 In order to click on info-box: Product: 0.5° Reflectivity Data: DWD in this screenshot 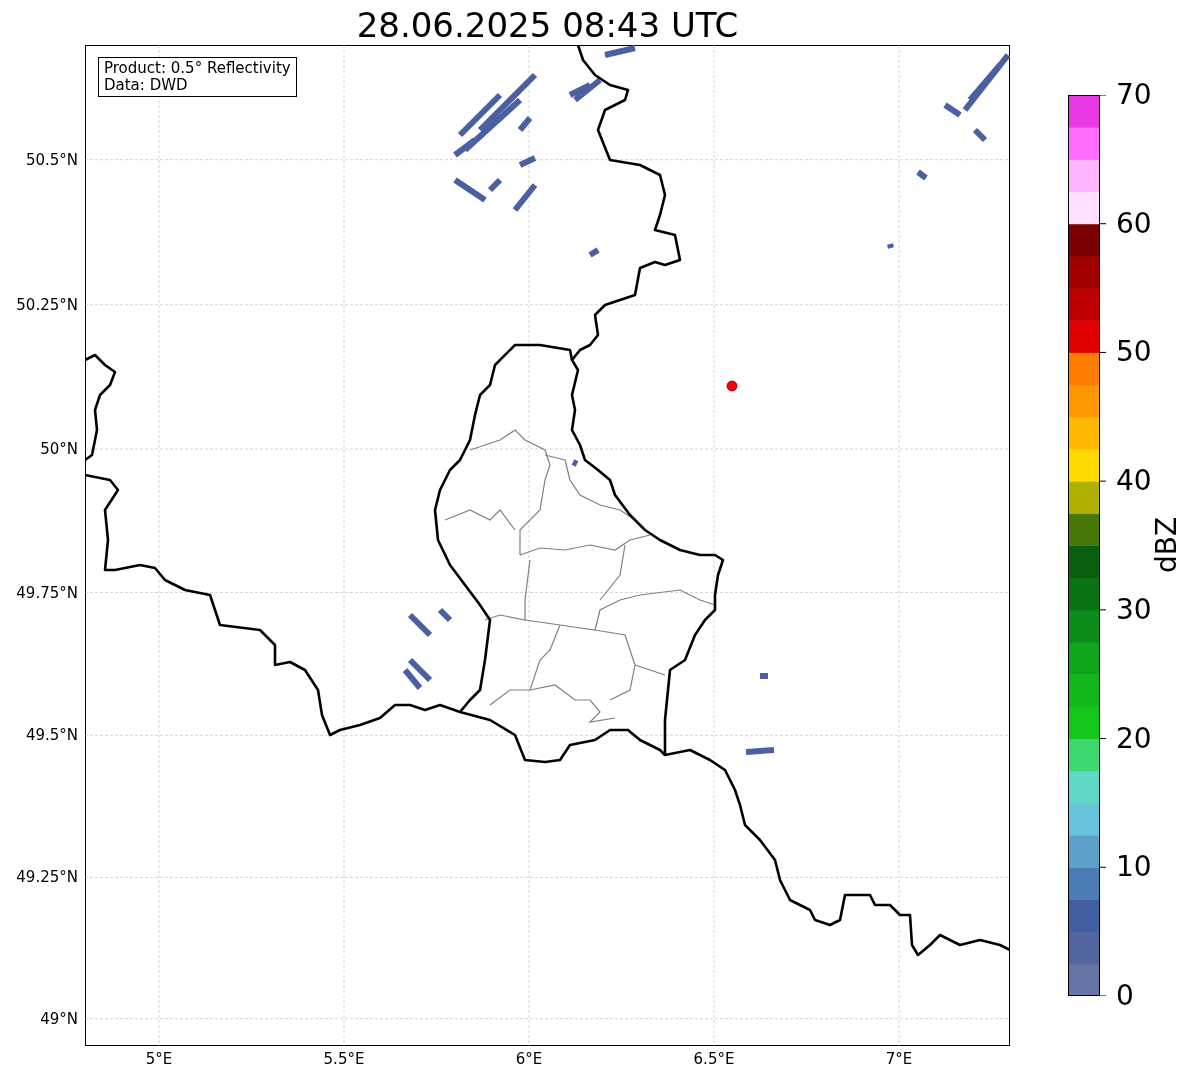, I will do `click(197, 77)`.